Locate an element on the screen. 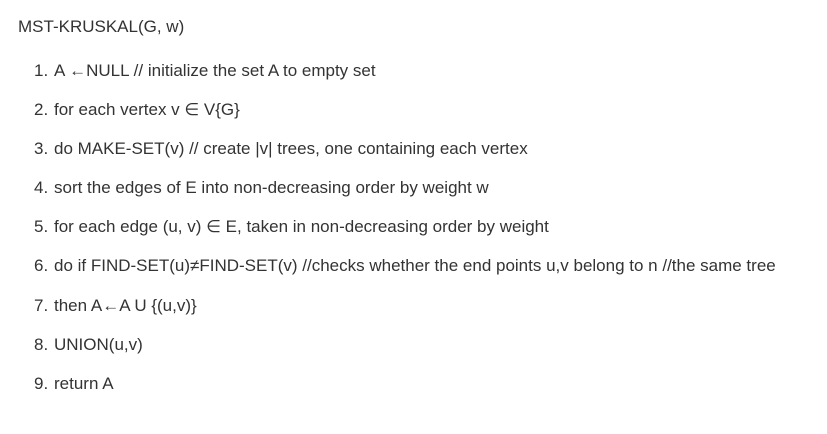  step-text: return A is located at coordinates (84, 383).